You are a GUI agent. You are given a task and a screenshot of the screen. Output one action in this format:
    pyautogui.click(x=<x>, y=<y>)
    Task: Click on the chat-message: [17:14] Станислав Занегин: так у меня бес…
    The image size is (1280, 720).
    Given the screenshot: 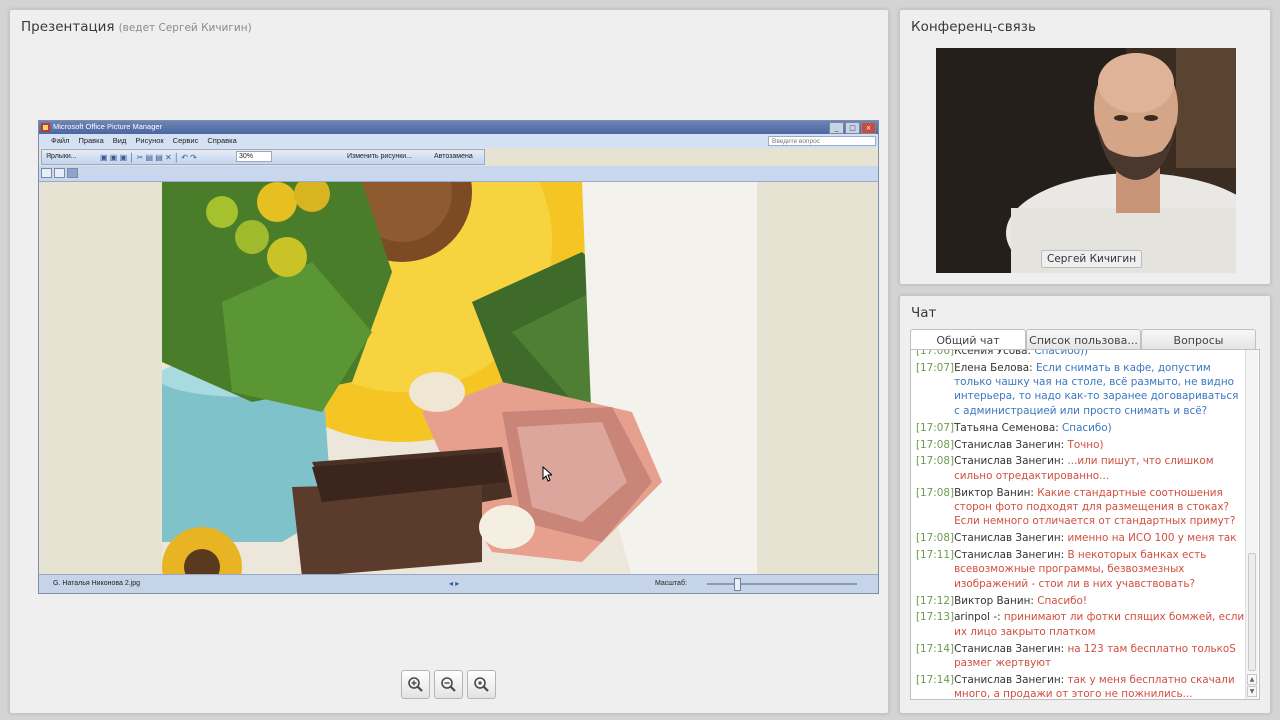 What is the action you would take?
    pyautogui.click(x=1081, y=686)
    